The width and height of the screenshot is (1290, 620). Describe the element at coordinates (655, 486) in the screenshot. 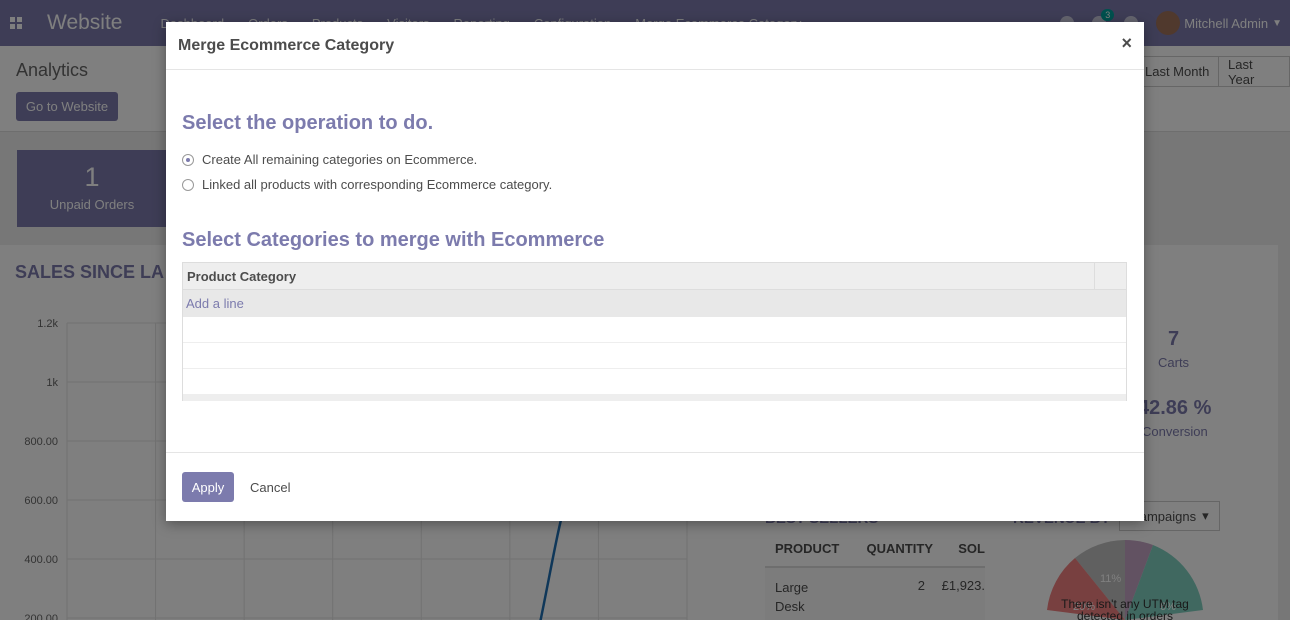

I see `modal-footer: Apply Cancel` at that location.